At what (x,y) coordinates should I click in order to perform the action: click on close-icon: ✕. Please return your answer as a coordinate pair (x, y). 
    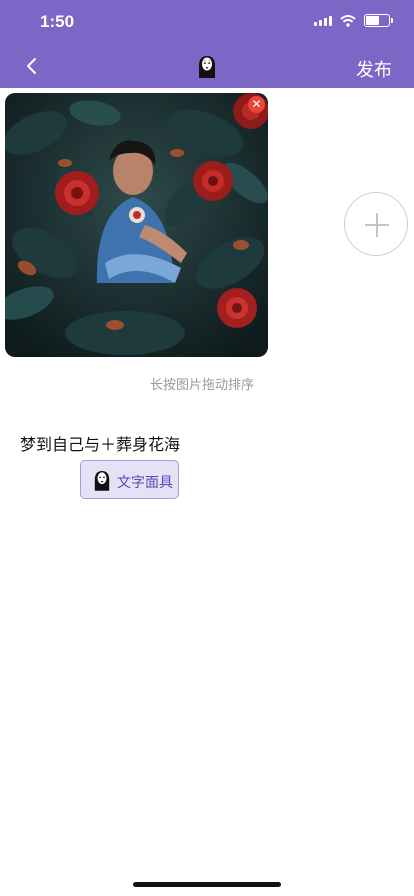
    Looking at the image, I should click on (256, 104).